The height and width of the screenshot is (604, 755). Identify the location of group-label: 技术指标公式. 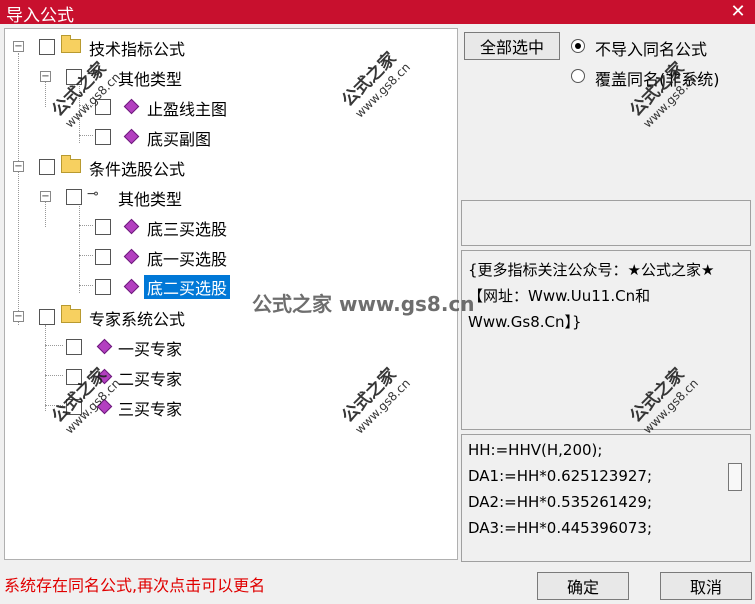
(137, 49).